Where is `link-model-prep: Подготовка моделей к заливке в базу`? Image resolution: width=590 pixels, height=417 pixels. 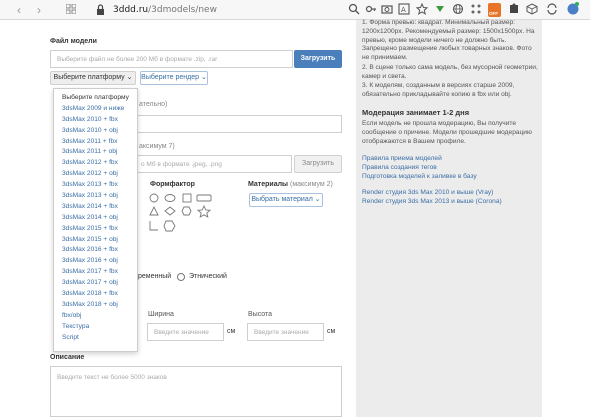 link-model-prep: Подготовка моделей к заливке в базу is located at coordinates (419, 176).